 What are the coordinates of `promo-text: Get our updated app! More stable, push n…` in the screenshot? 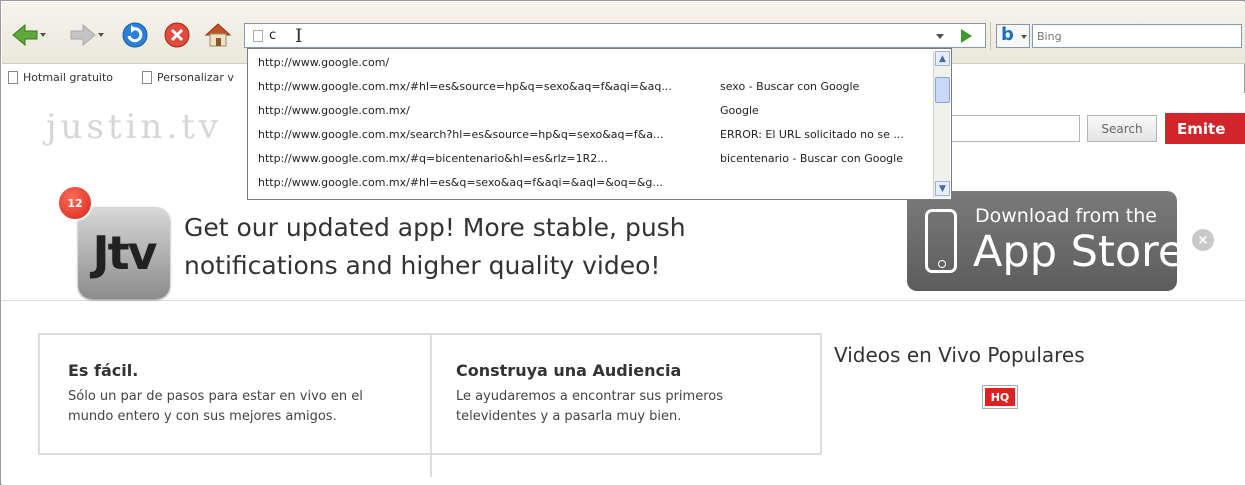 It's located at (464, 247).